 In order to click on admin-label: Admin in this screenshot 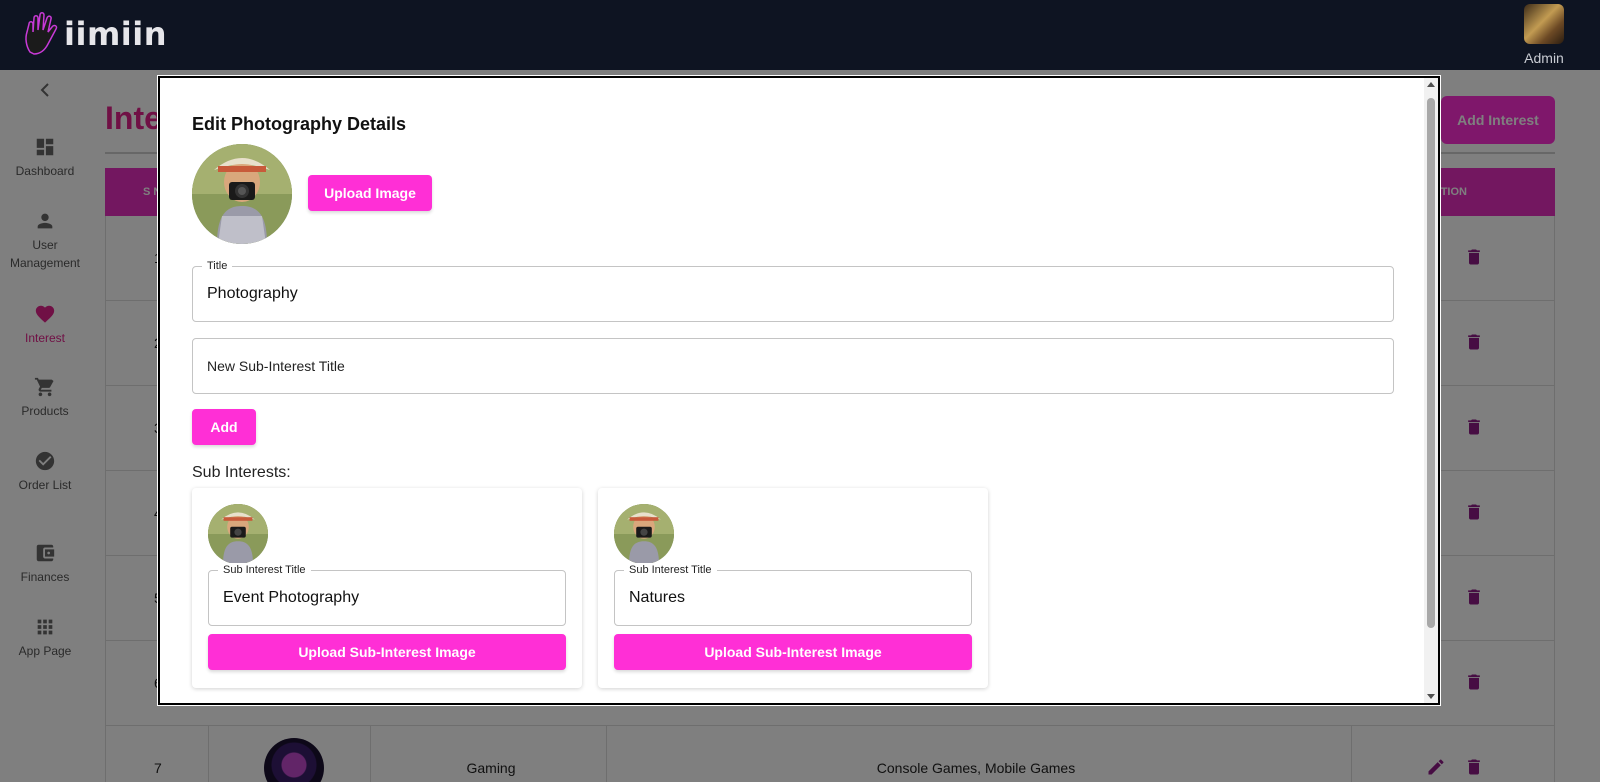, I will do `click(1544, 58)`.